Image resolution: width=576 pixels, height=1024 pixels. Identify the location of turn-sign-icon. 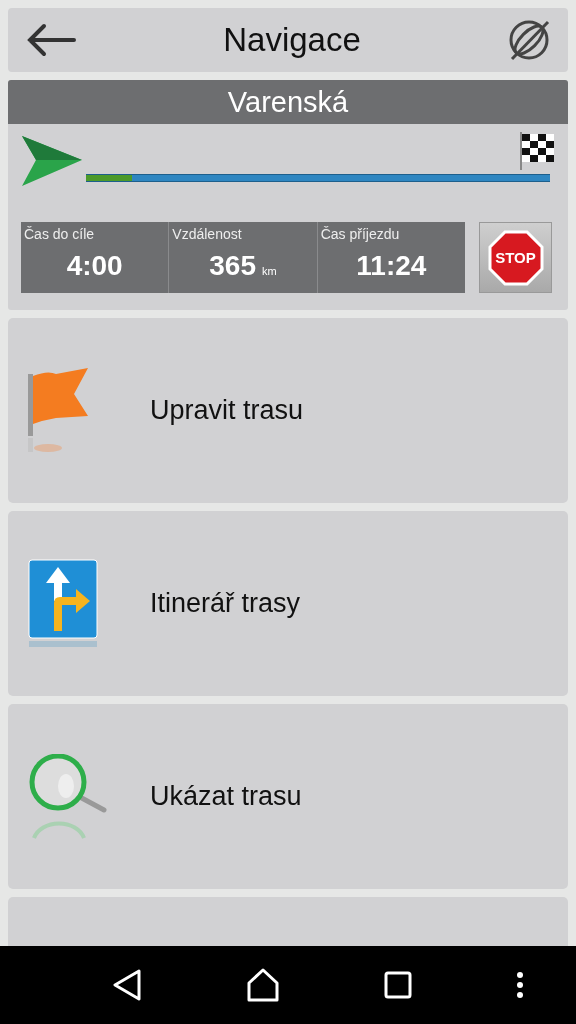
(63, 603).